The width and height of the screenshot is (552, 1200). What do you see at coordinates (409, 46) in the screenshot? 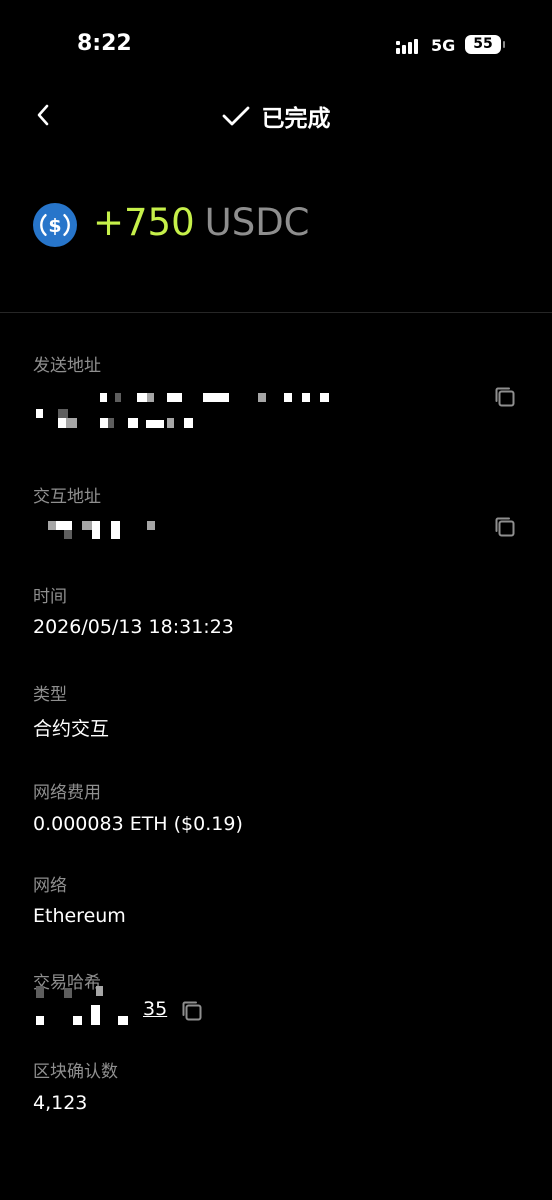
I see `signal-strength-icon` at bounding box center [409, 46].